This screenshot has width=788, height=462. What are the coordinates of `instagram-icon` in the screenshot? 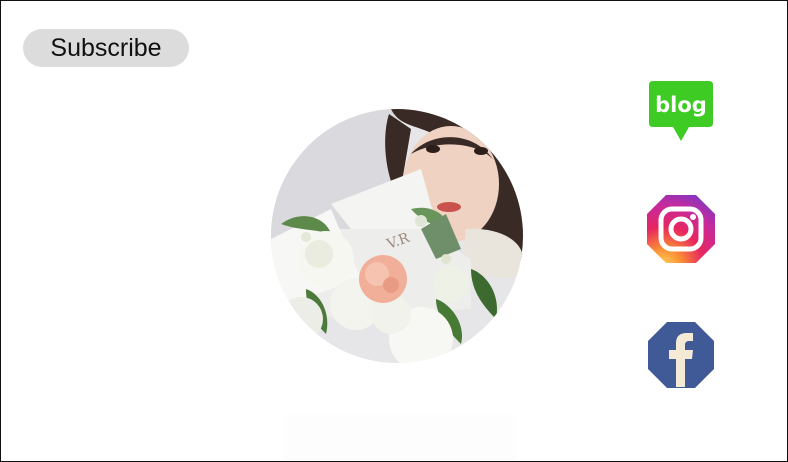 It's located at (681, 229).